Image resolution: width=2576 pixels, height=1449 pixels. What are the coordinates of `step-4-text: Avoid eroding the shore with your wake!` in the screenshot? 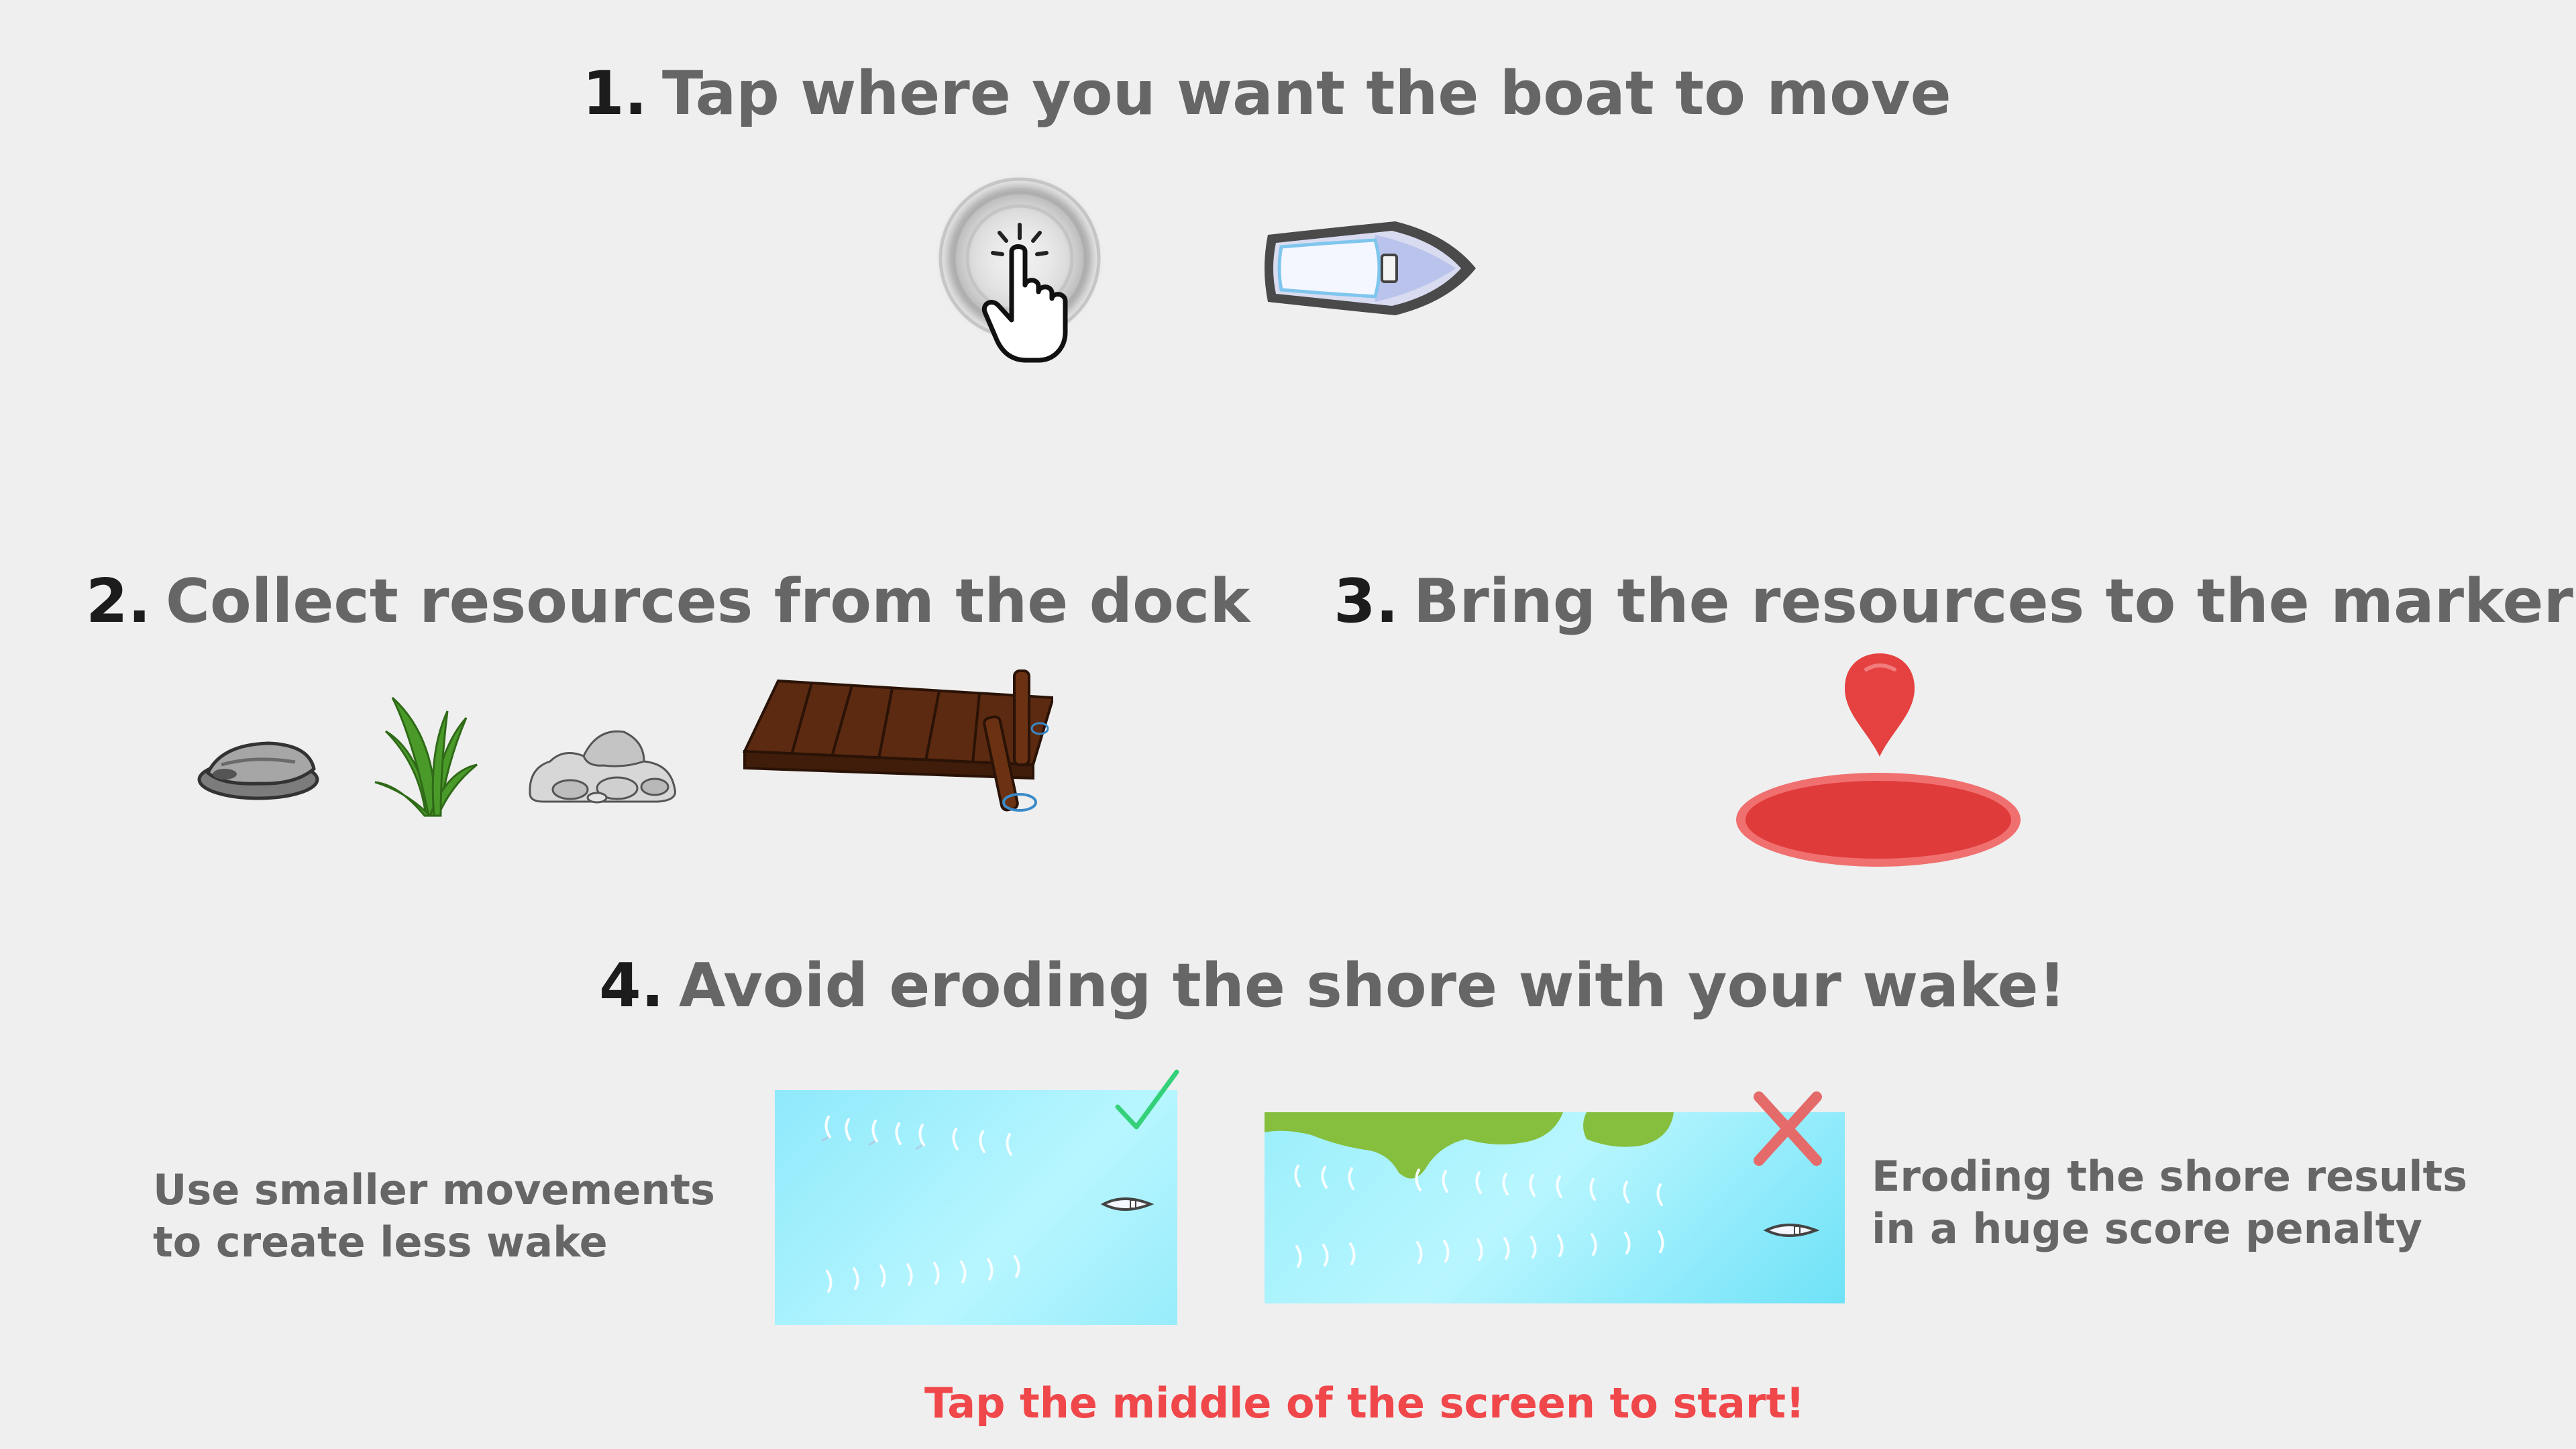 It's located at (1372, 986).